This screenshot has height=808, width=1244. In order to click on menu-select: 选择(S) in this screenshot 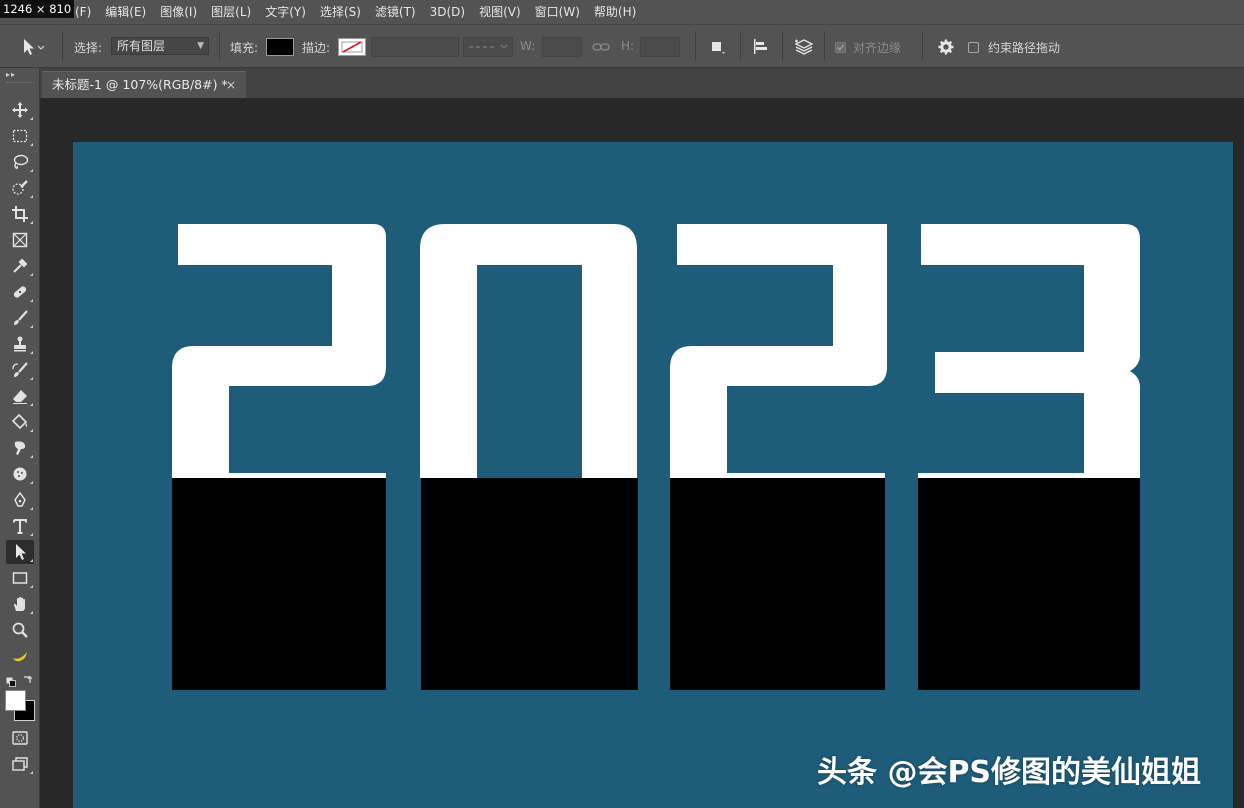, I will do `click(340, 12)`.